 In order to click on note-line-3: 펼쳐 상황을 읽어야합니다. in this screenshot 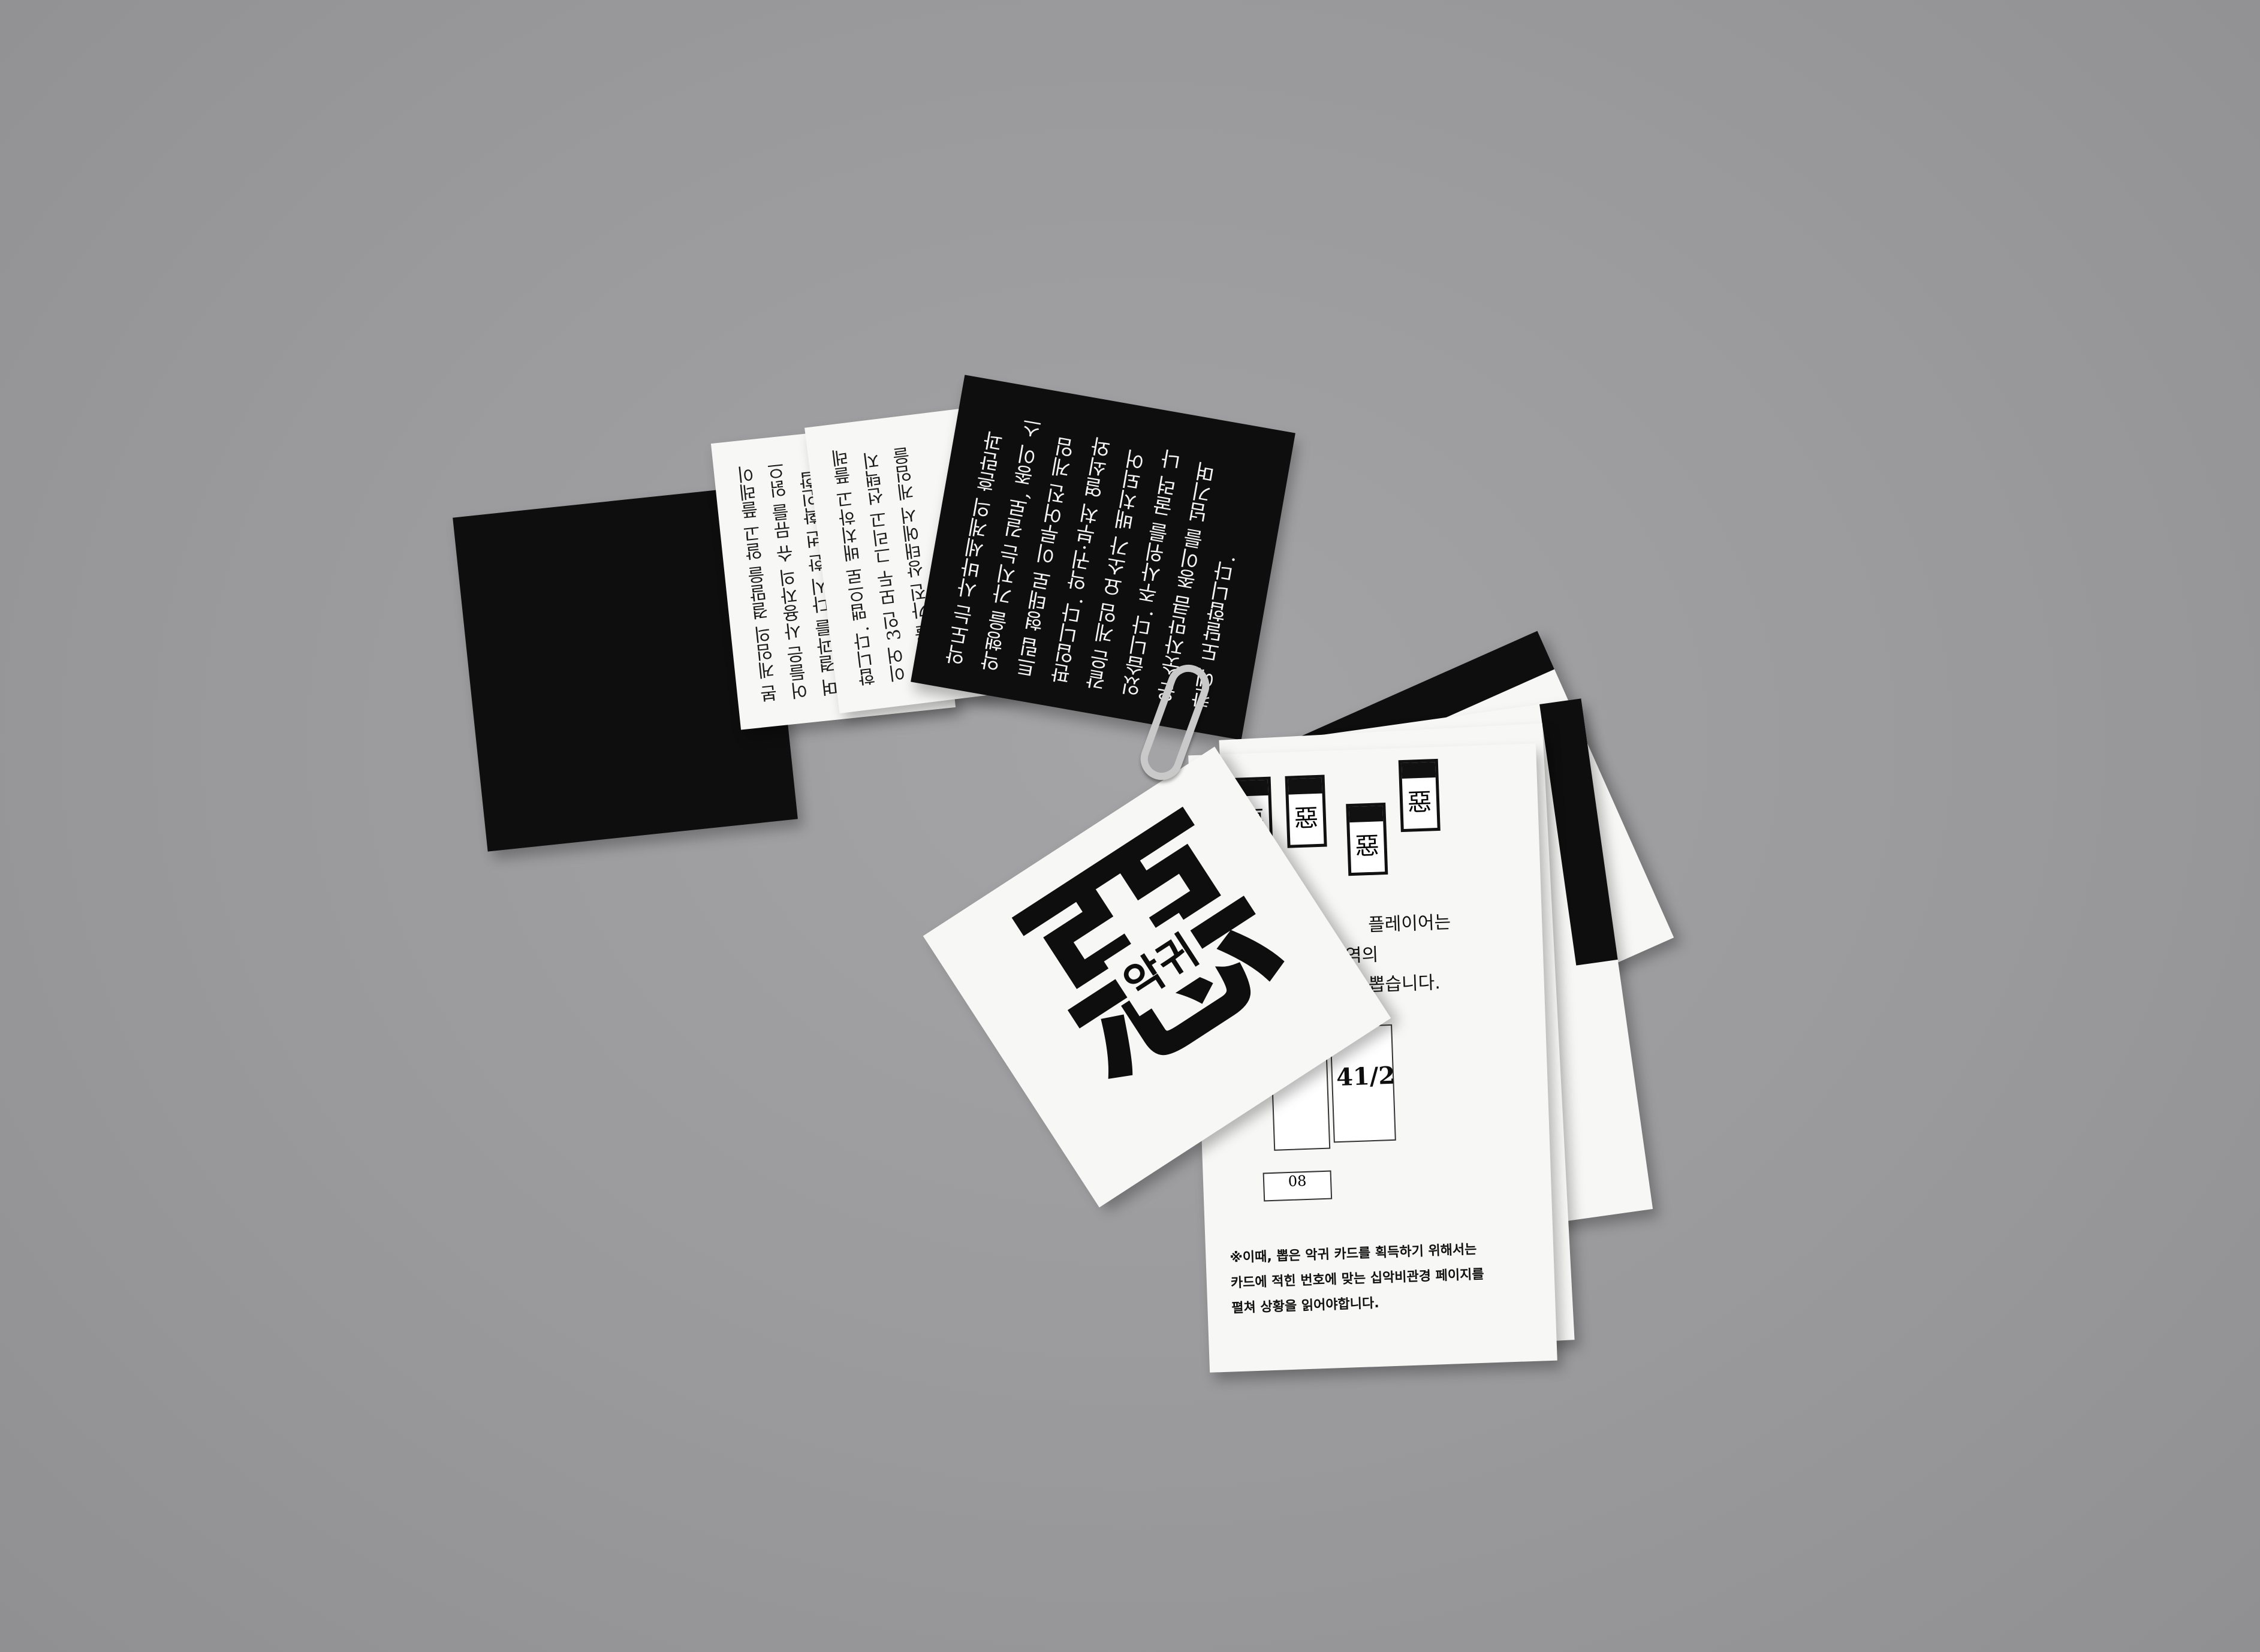, I will do `click(1305, 1305)`.